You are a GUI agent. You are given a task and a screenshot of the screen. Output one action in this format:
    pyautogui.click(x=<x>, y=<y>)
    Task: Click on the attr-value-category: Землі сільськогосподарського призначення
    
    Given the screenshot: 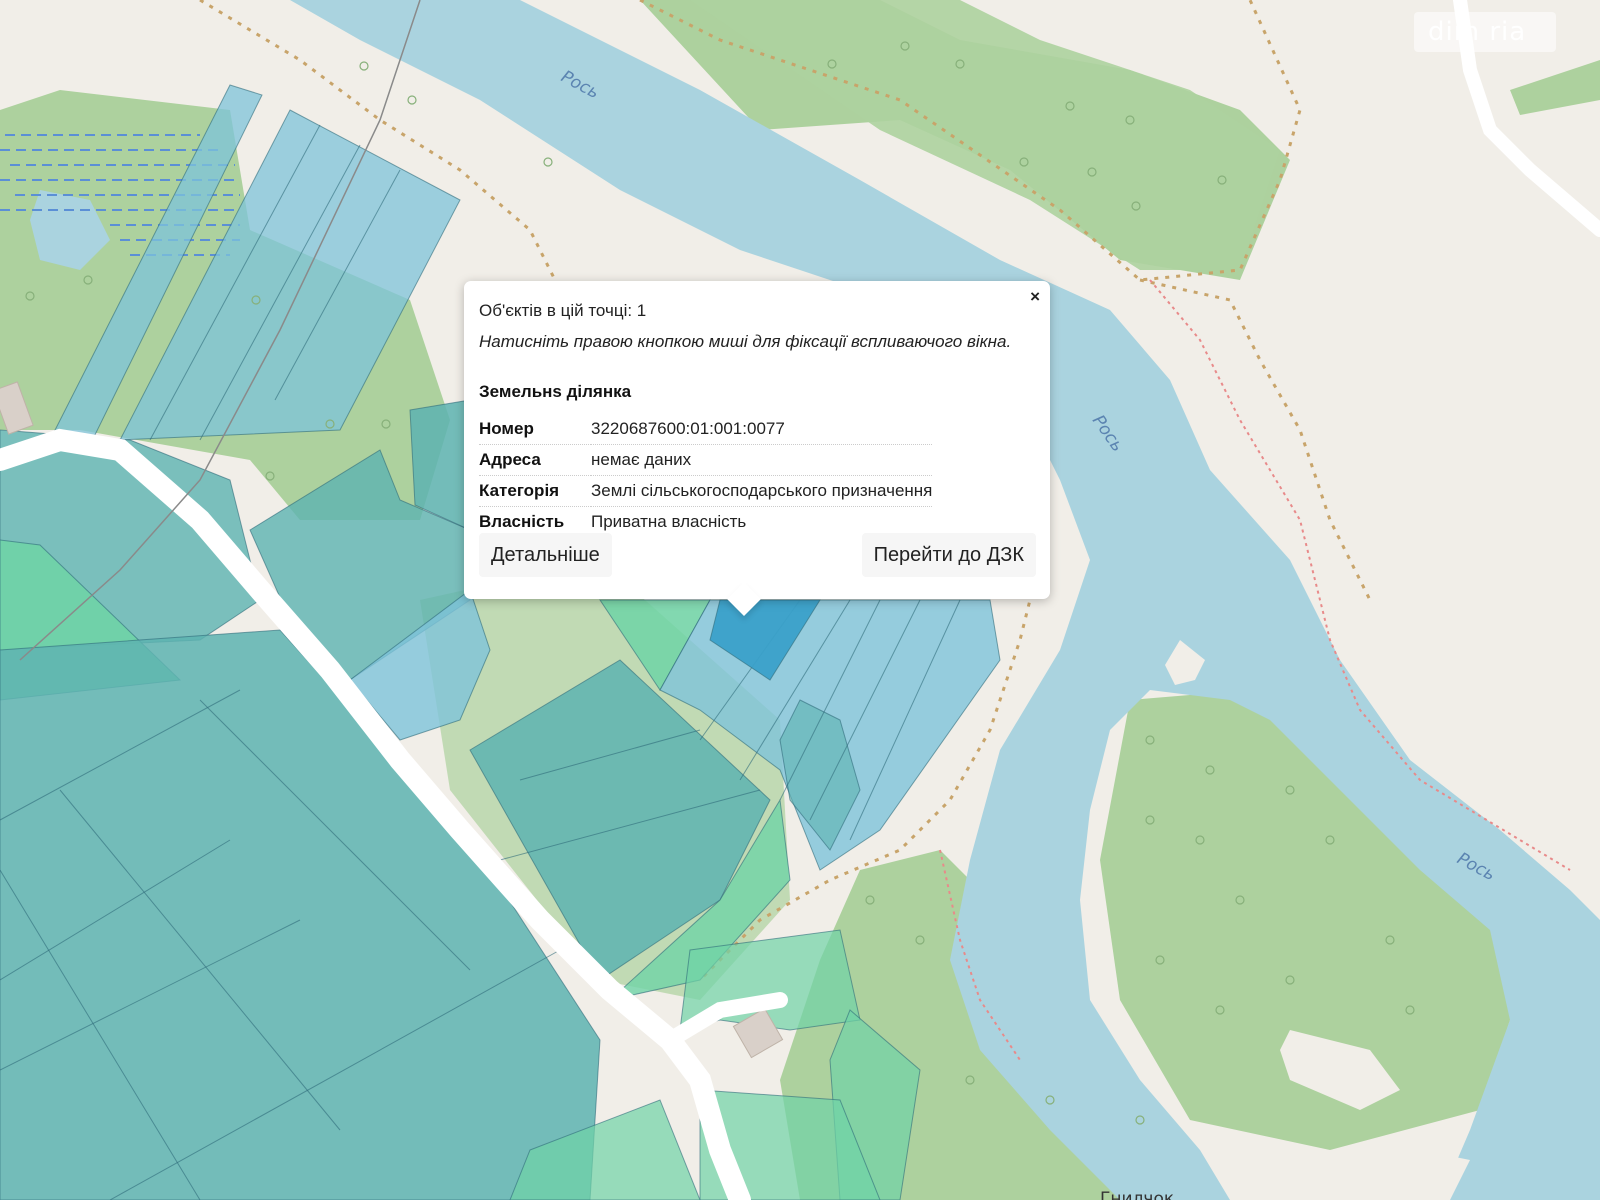 What is the action you would take?
    pyautogui.click(x=762, y=491)
    